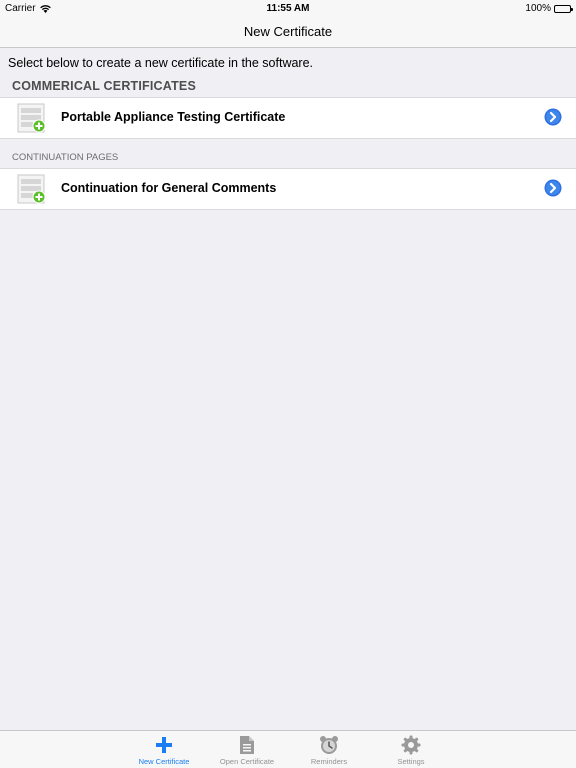 The height and width of the screenshot is (768, 576). Describe the element at coordinates (329, 745) in the screenshot. I see `alarm-clock-icon` at that location.